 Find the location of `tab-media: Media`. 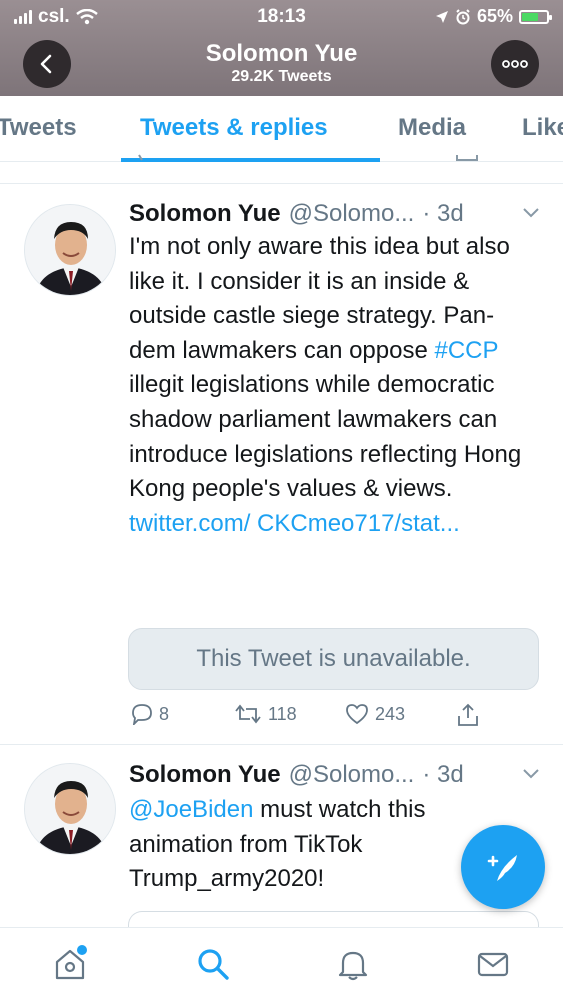

tab-media: Media is located at coordinates (432, 128).